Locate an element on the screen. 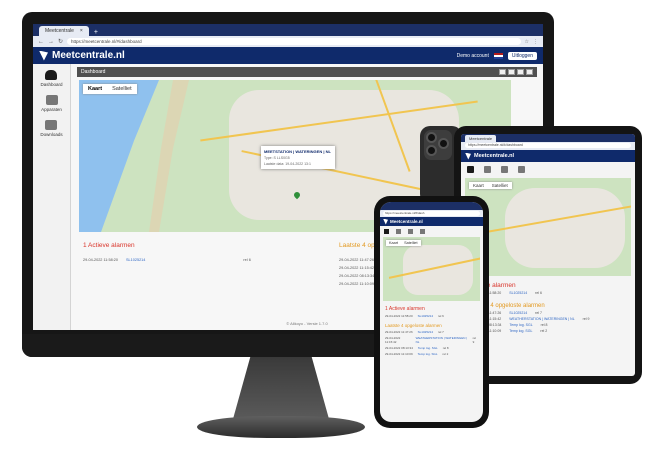 The height and width of the screenshot is (453, 651). new-tab-button: + is located at coordinates (96, 32).